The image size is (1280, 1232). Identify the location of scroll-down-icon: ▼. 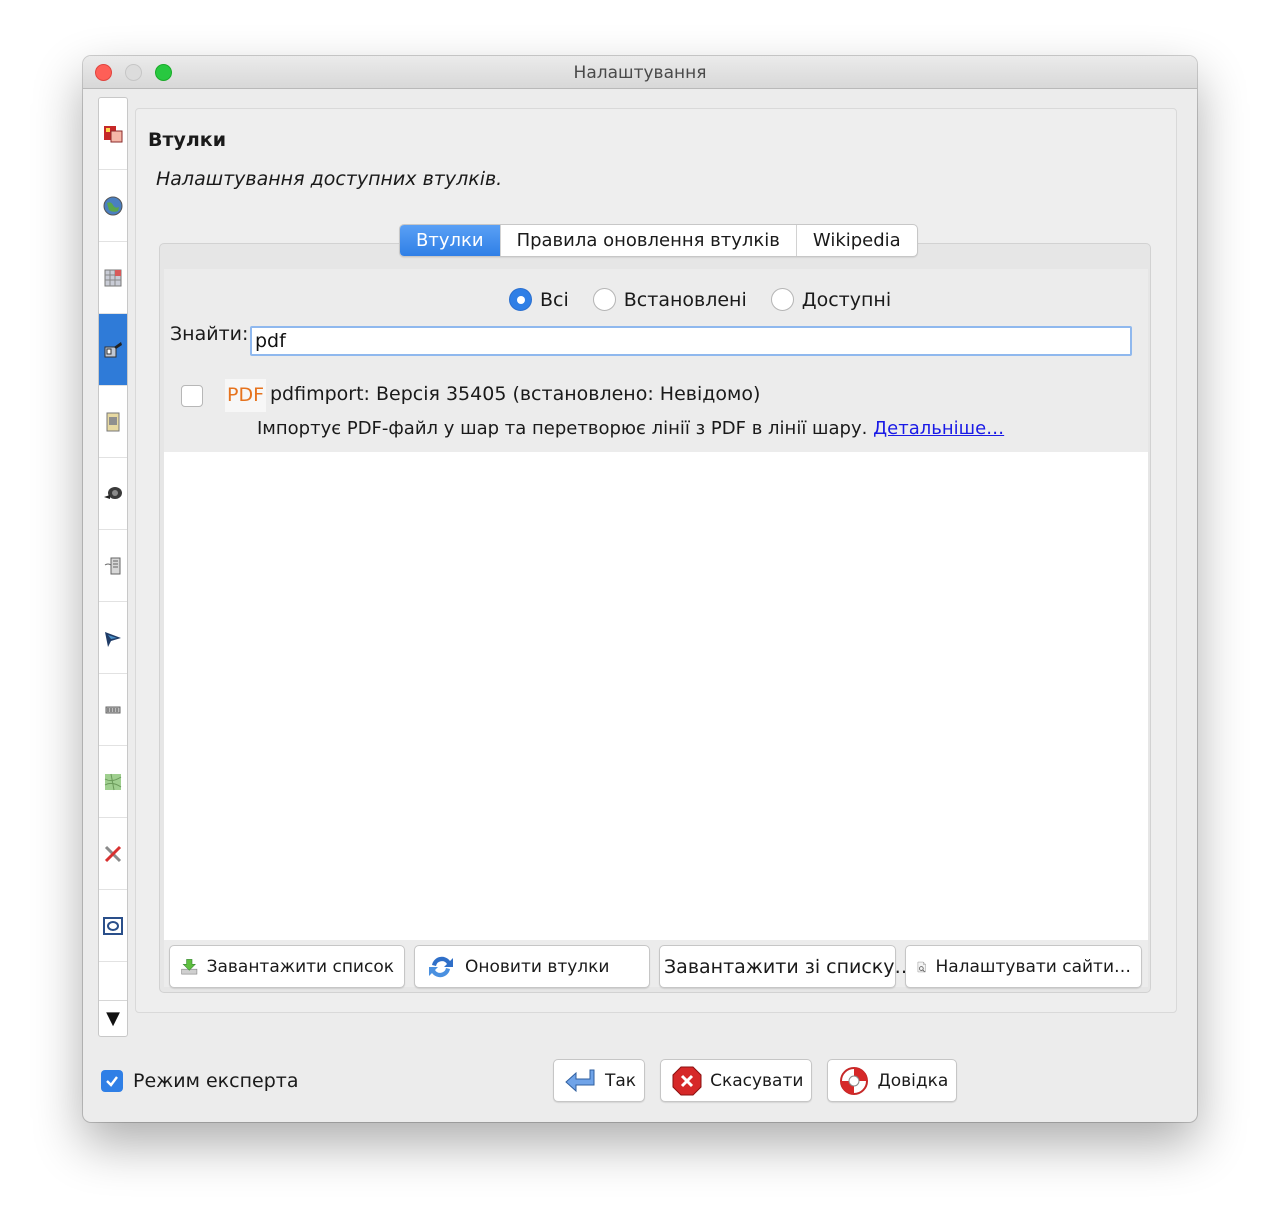
(113, 1018).